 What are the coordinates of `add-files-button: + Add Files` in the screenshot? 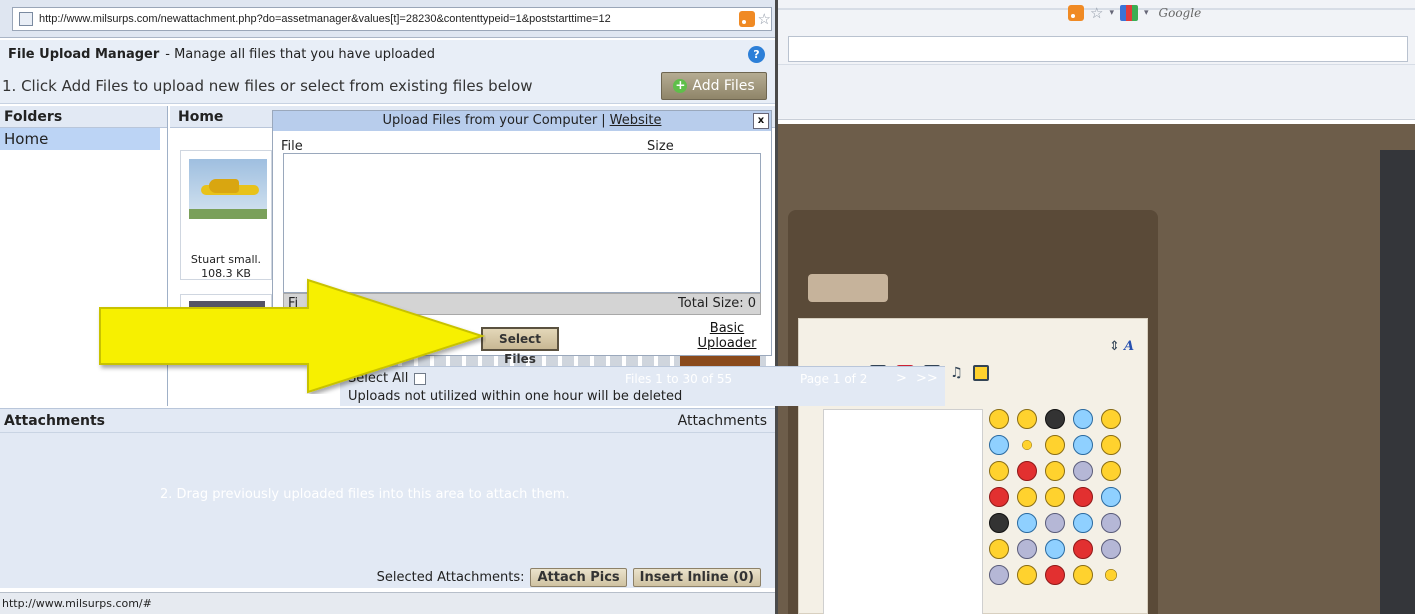 It's located at (714, 86).